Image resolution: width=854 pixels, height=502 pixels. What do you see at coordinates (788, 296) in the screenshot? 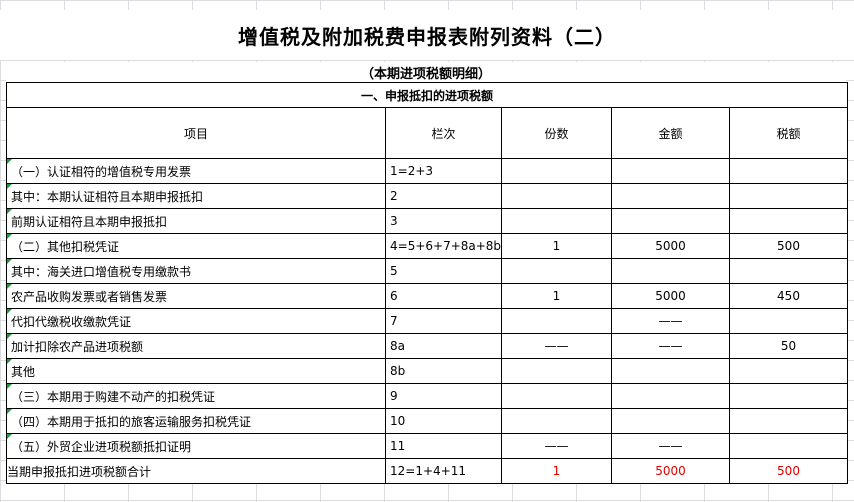
I see `row-tax: 450` at bounding box center [788, 296].